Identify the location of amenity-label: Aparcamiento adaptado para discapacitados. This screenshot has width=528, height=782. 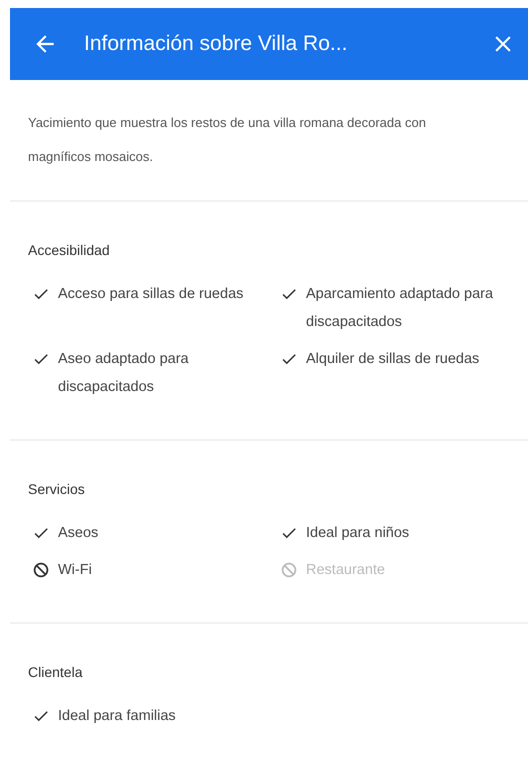
(400, 308).